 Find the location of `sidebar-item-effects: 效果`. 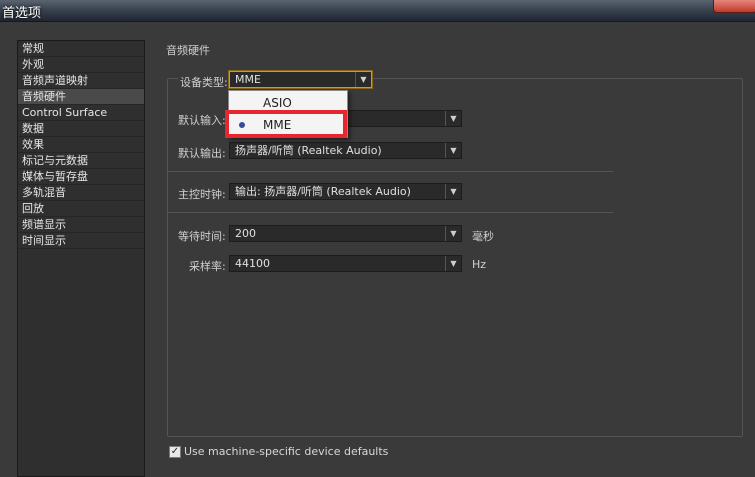

sidebar-item-effects: 效果 is located at coordinates (81, 145).